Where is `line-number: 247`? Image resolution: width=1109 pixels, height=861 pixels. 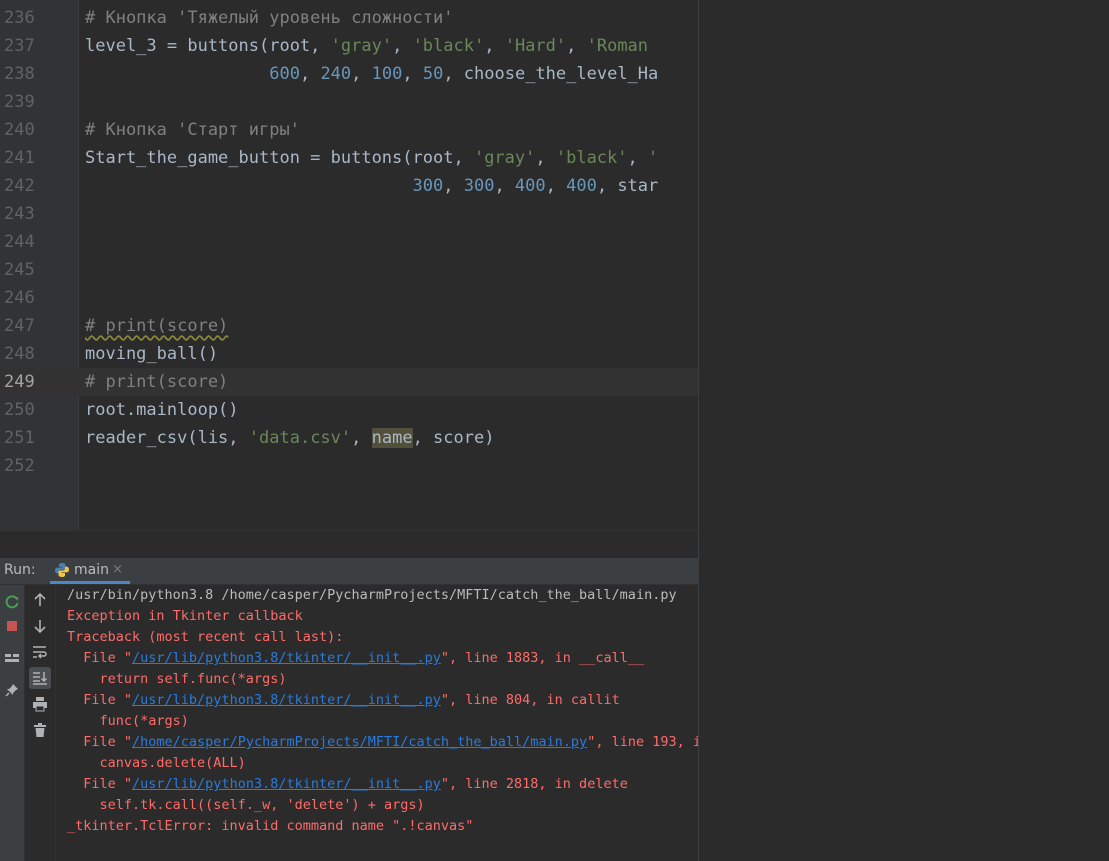 line-number: 247 is located at coordinates (19, 326).